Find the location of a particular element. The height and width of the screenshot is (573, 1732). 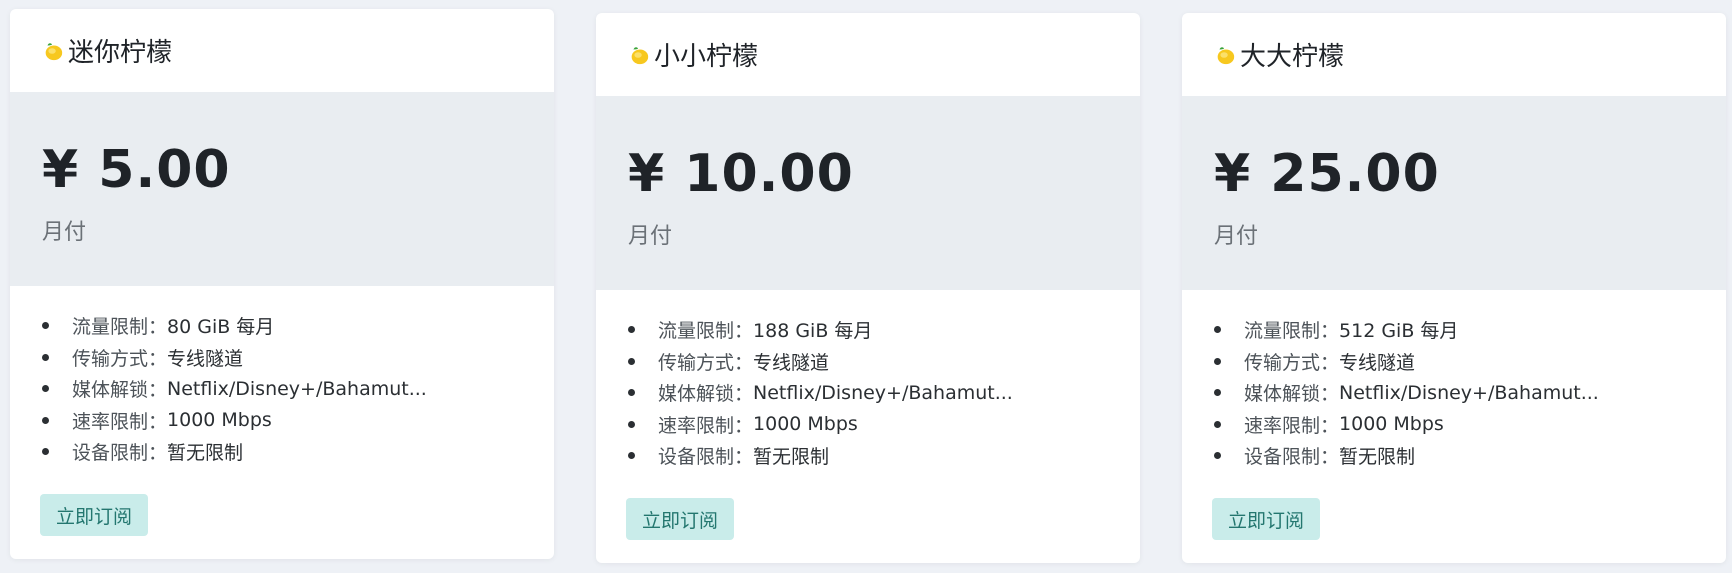

feature-item: 流量限制： 512 GiB 每月 is located at coordinates (1470, 330).